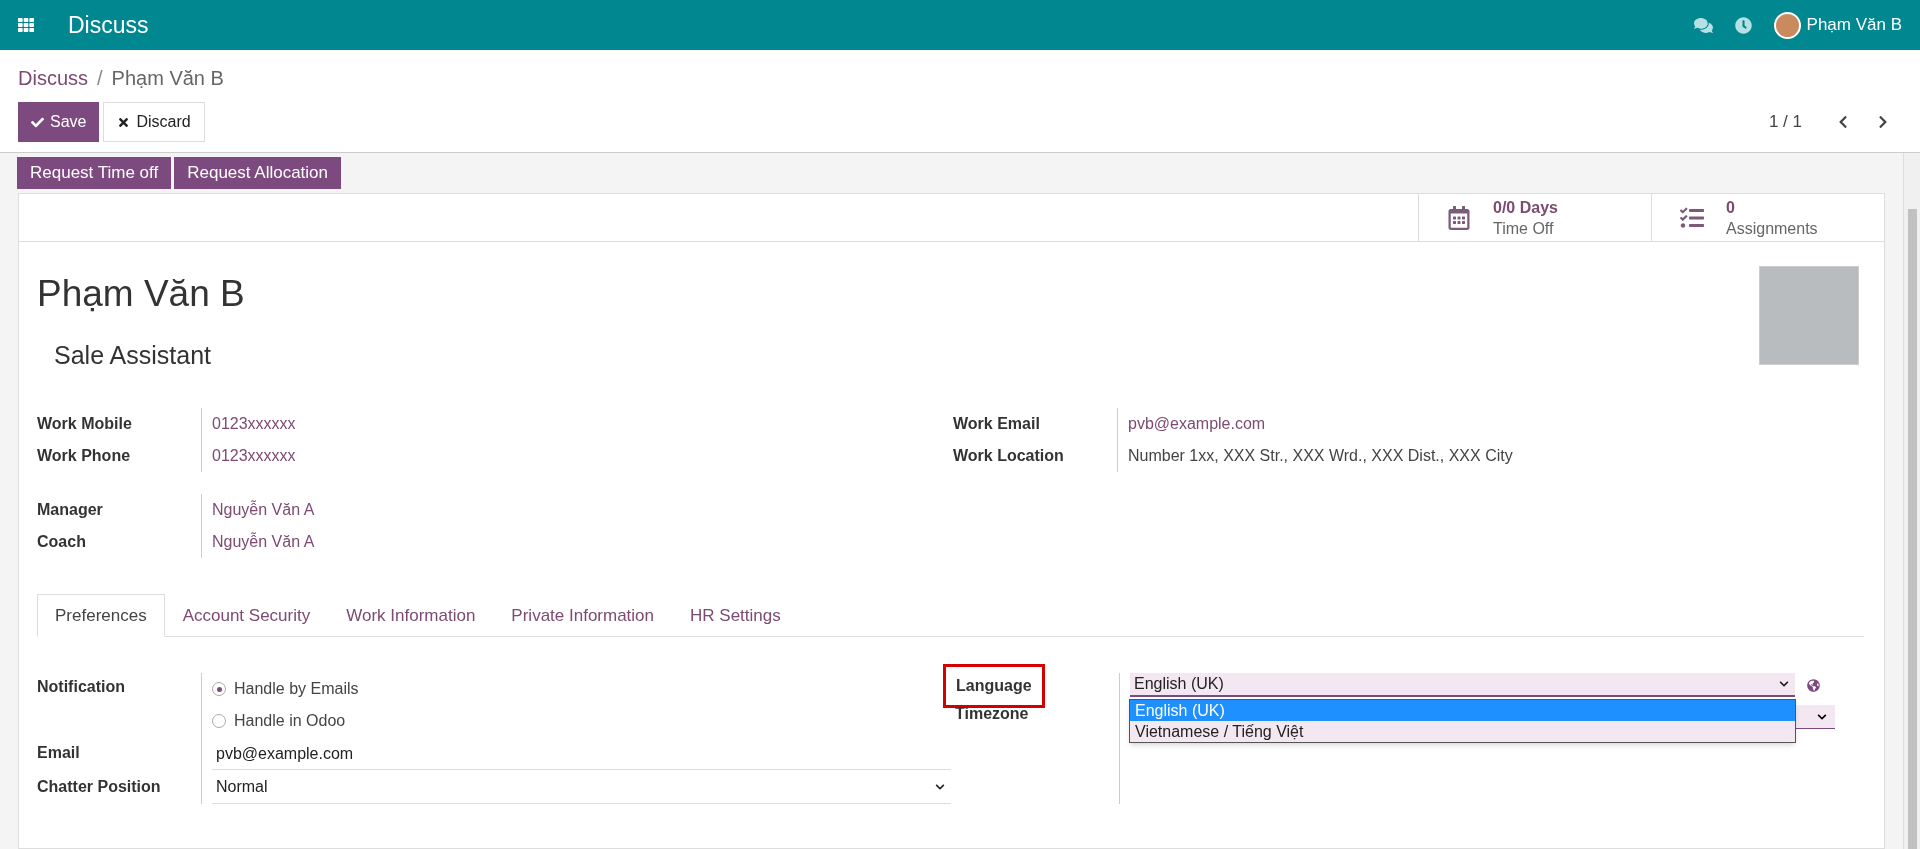 The width and height of the screenshot is (1920, 849). Describe the element at coordinates (581, 787) in the screenshot. I see `chatter-select: Normal` at that location.